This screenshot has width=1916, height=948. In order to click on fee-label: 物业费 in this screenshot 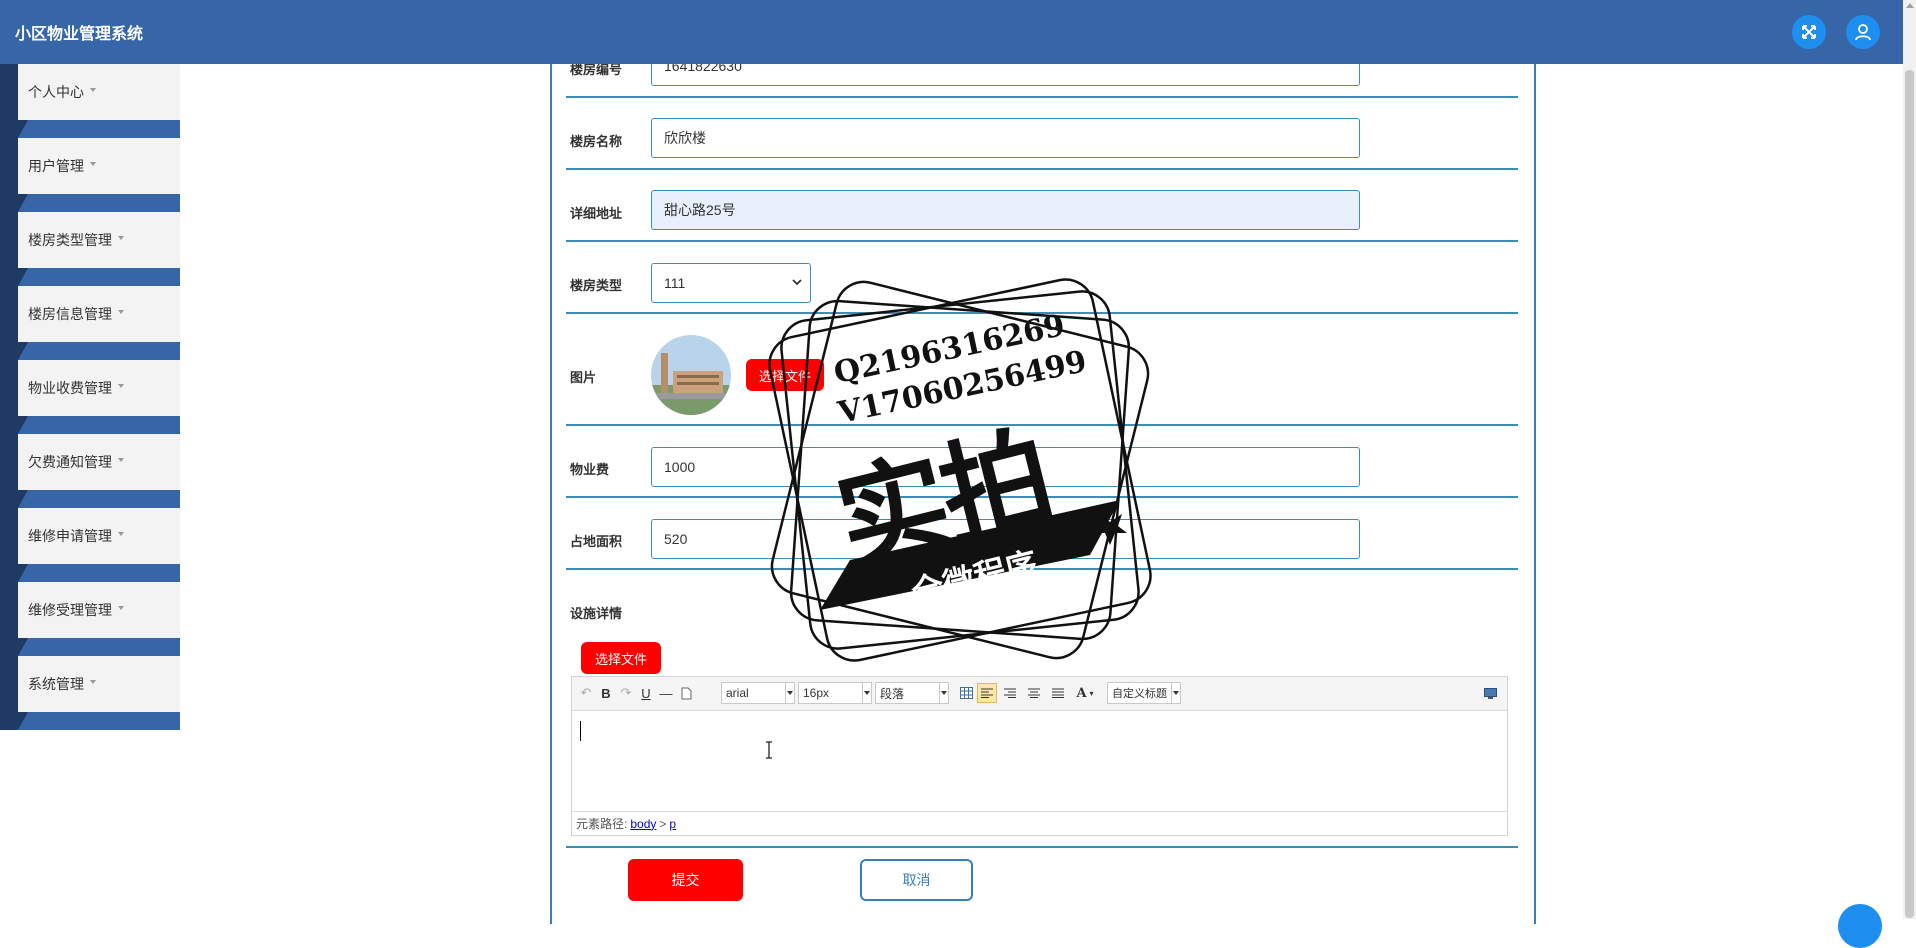, I will do `click(590, 469)`.